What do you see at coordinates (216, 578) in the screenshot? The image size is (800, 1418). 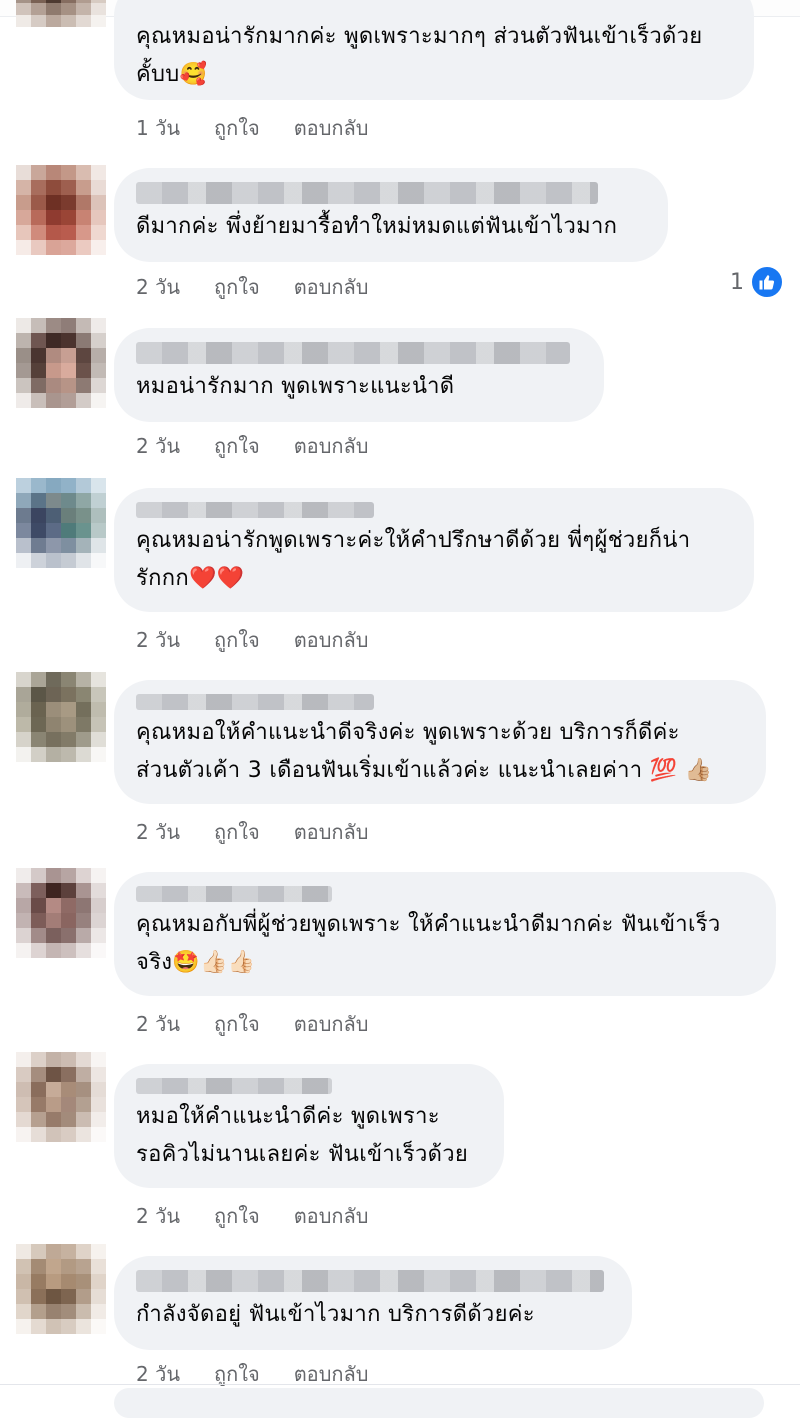 I see `heart-emoji: ❤️❤️` at bounding box center [216, 578].